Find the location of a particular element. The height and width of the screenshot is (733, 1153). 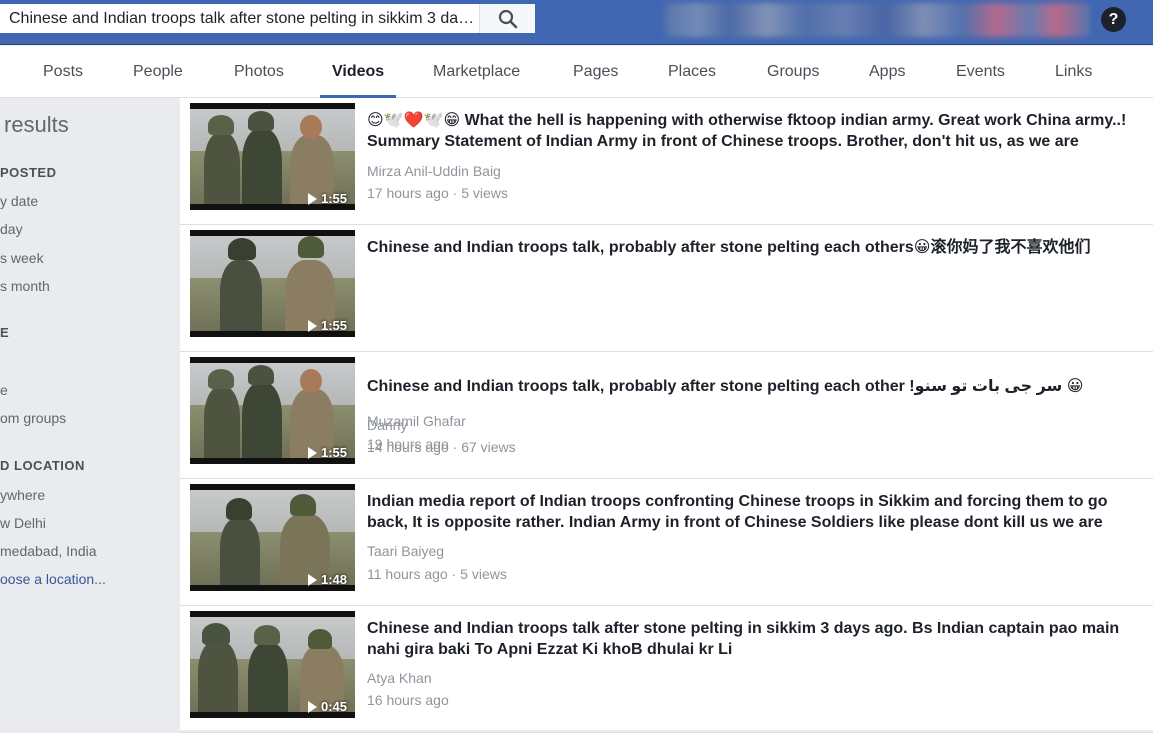

filter-heading-posted: POSTED is located at coordinates (28, 172).